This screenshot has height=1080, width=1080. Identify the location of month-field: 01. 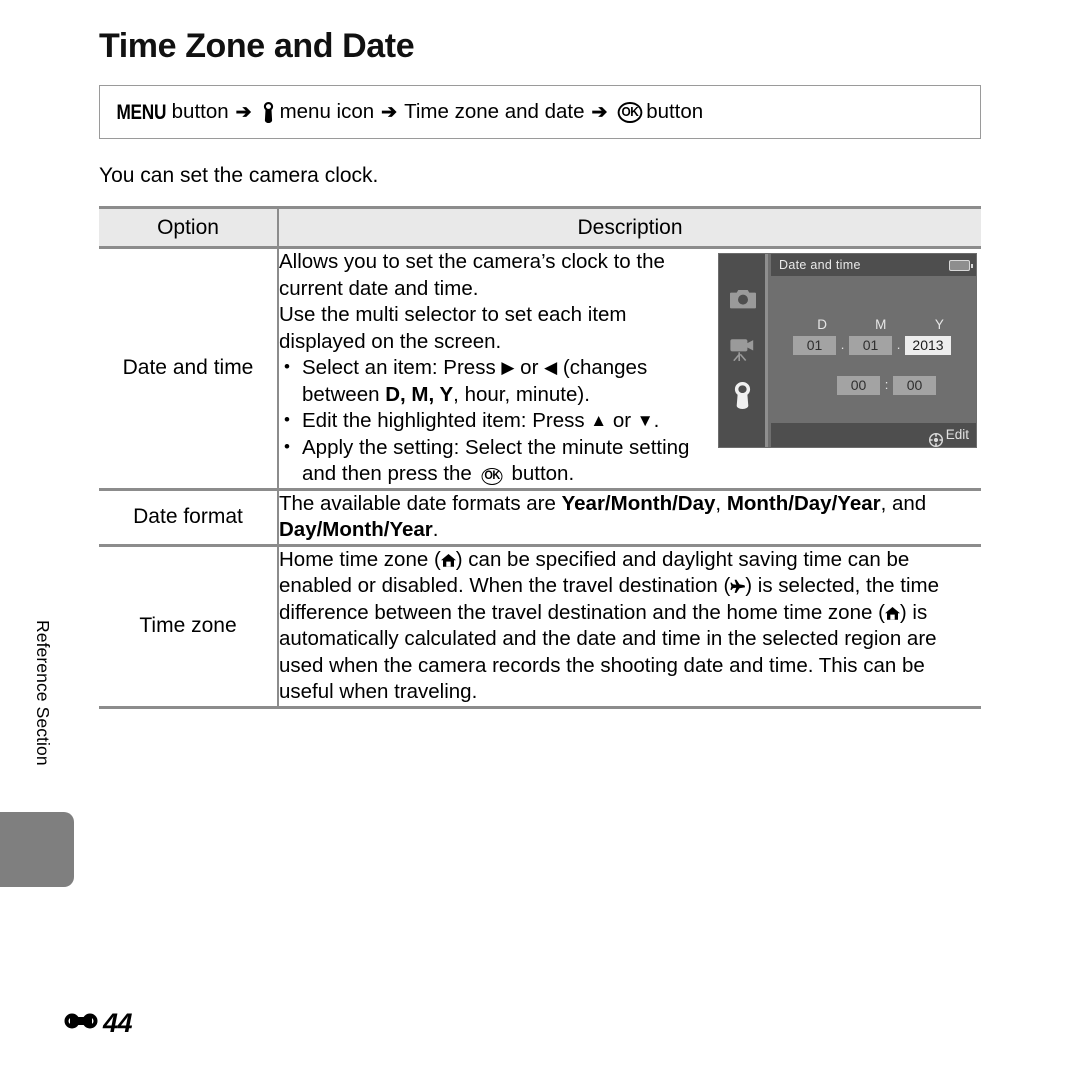
(870, 345).